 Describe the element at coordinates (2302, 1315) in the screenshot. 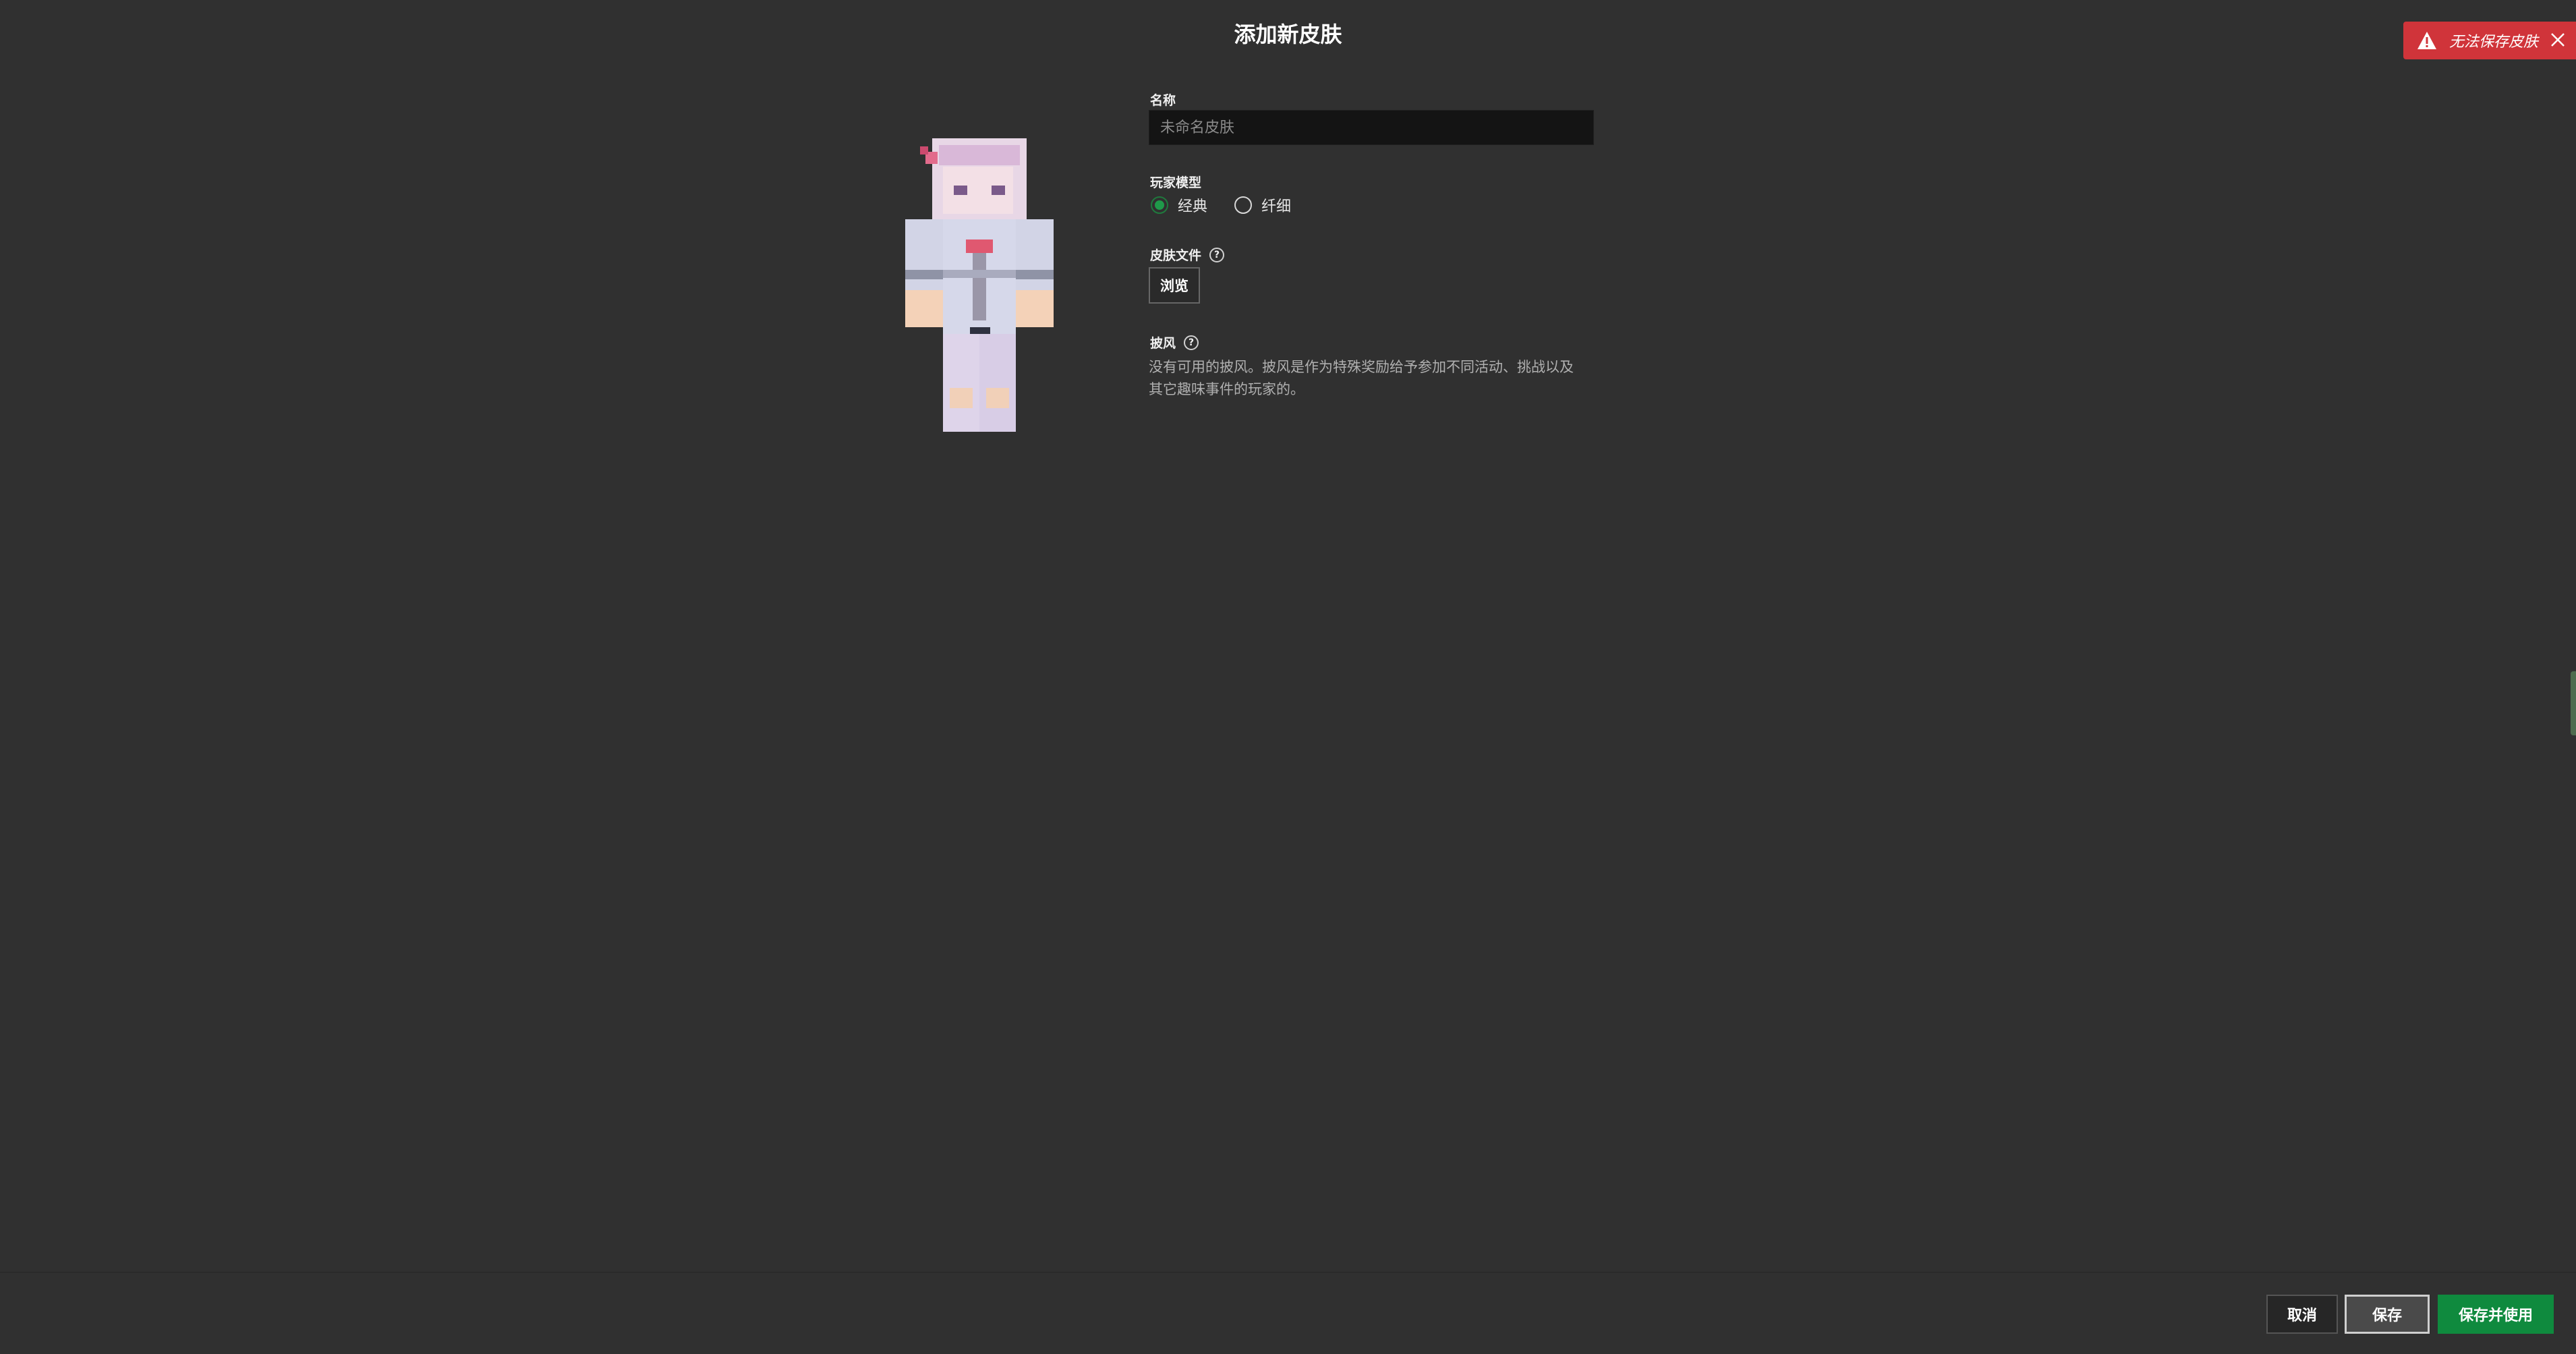

I see `cancel-button: 取消` at that location.